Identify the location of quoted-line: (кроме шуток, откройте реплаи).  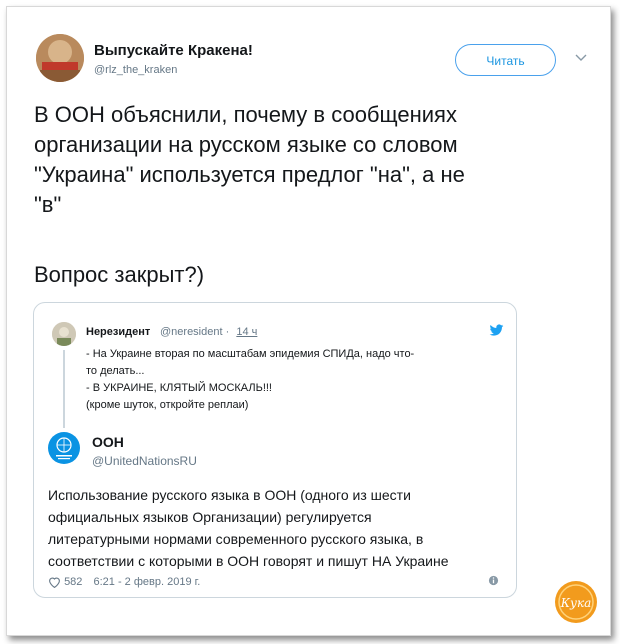
(167, 405).